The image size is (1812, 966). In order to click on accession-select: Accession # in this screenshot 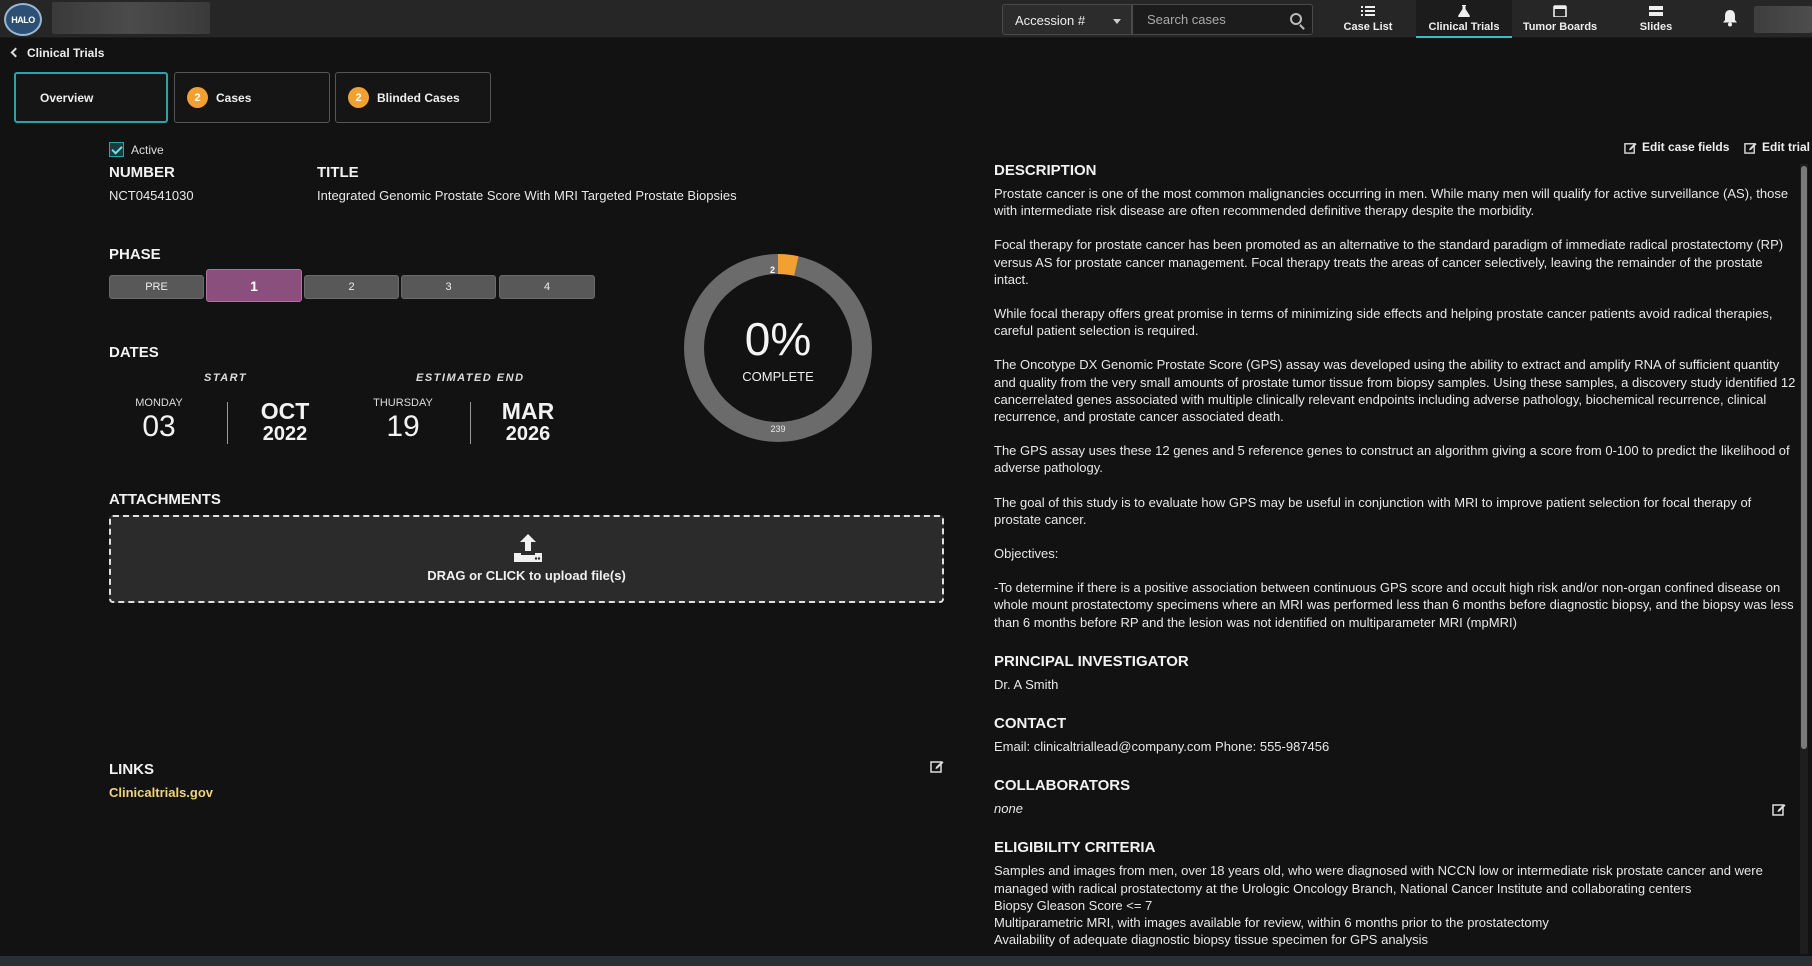, I will do `click(1067, 19)`.